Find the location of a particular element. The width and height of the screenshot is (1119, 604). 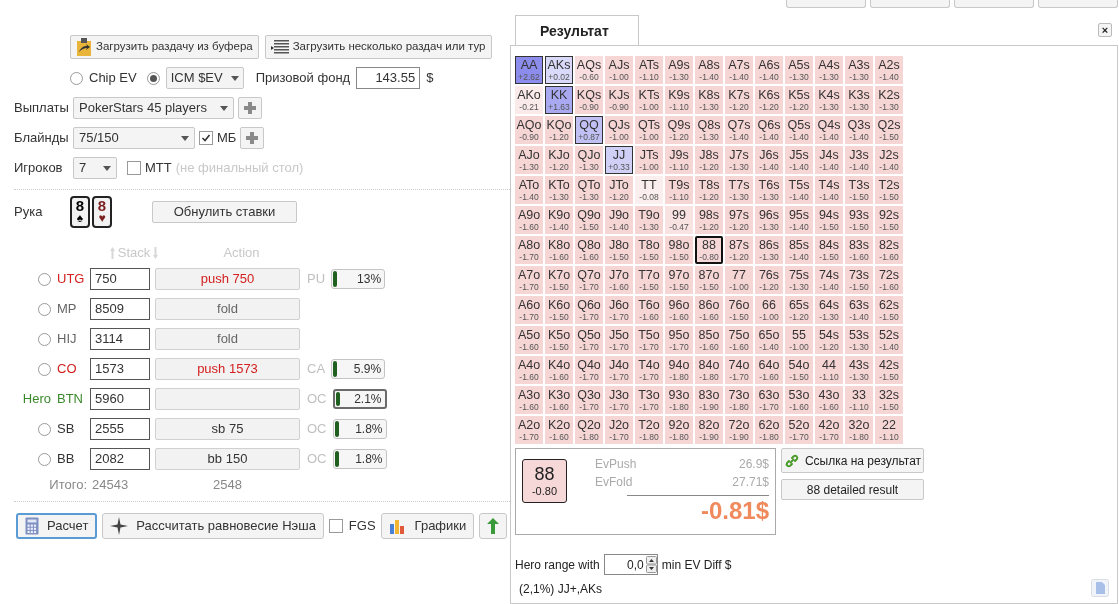

stack-field: 750 is located at coordinates (120, 279).